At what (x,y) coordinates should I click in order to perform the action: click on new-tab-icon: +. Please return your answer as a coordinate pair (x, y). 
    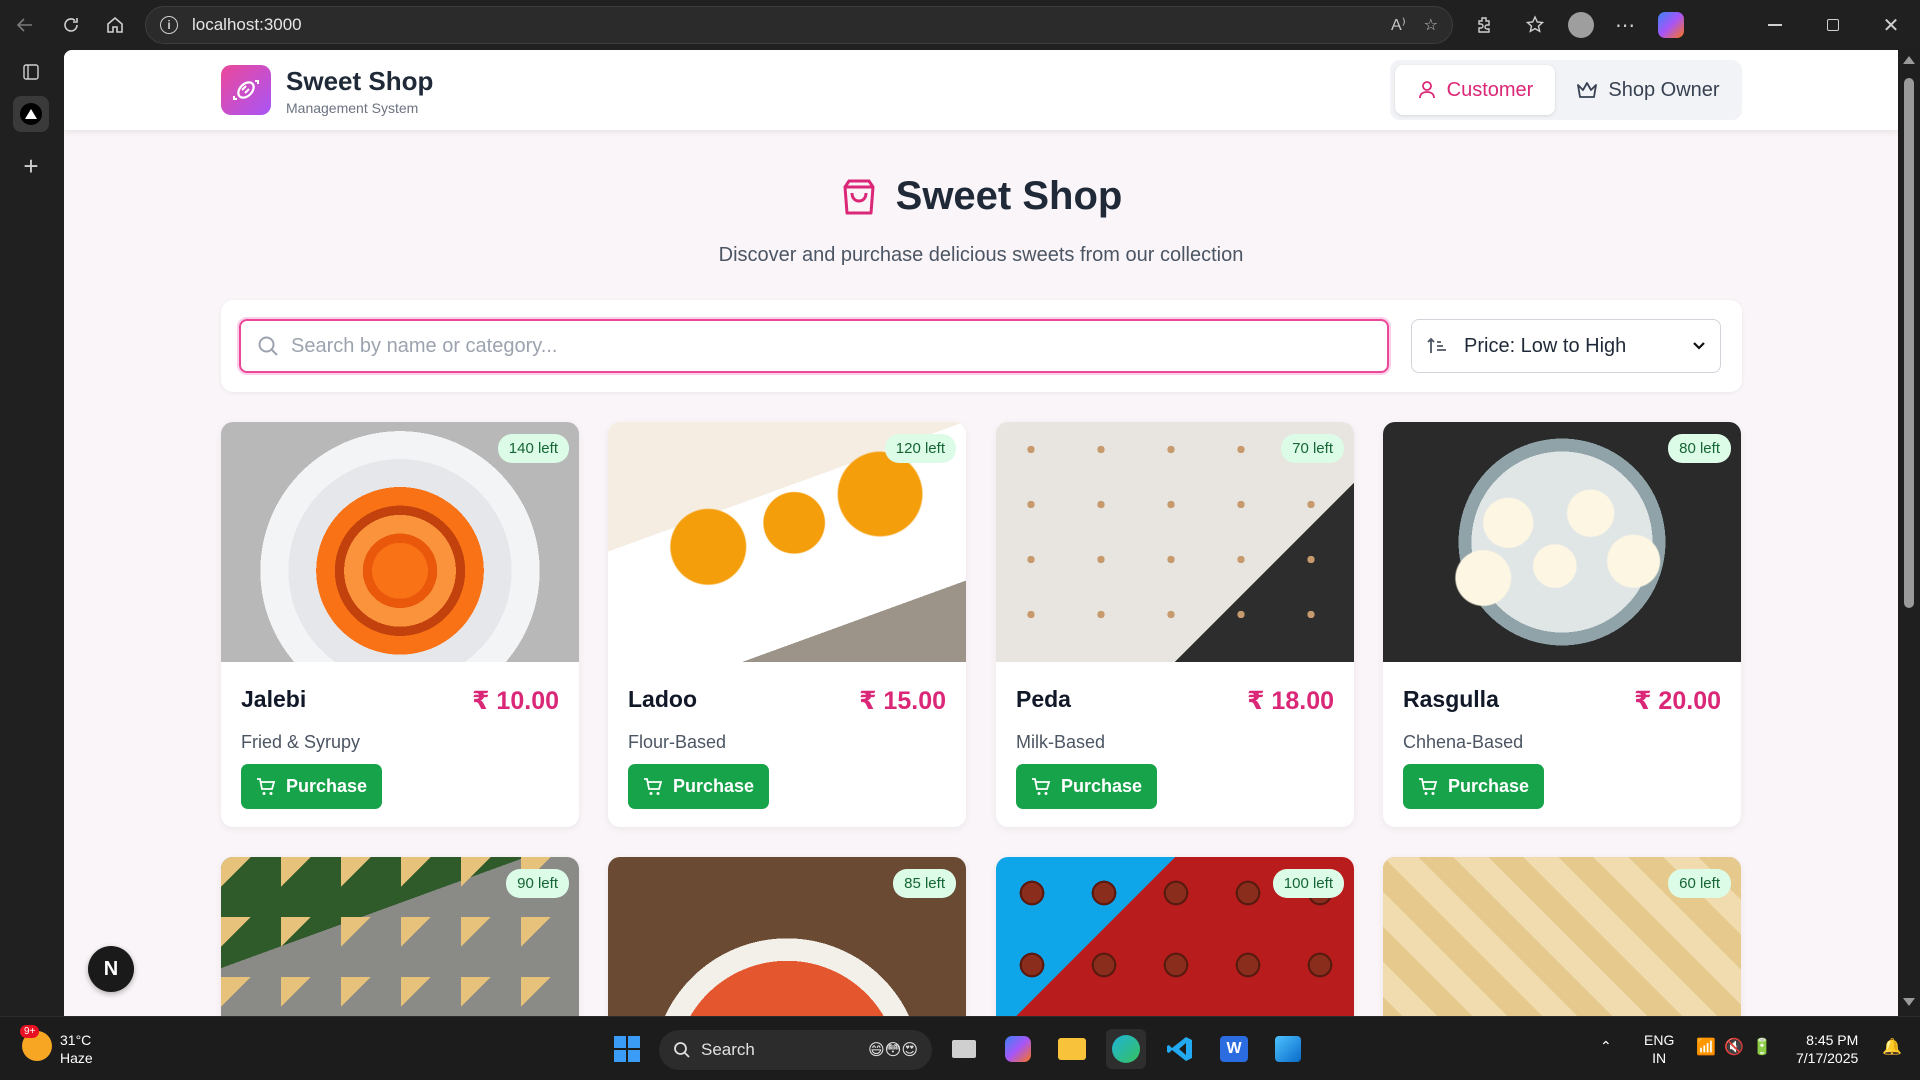
    Looking at the image, I should click on (31, 166).